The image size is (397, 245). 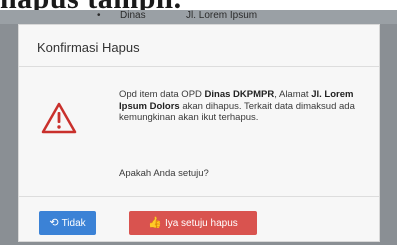 I want to click on background-cell-address: Jl. Lorem Ipsum, so click(x=222, y=15).